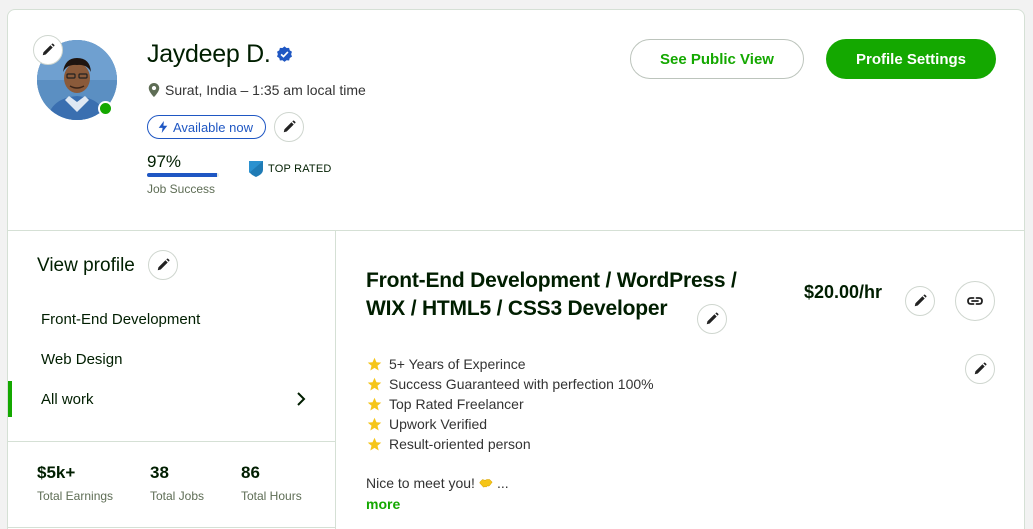 The image size is (1033, 529). I want to click on stat-total-earnings: $5k+ Total Earnings, so click(75, 483).